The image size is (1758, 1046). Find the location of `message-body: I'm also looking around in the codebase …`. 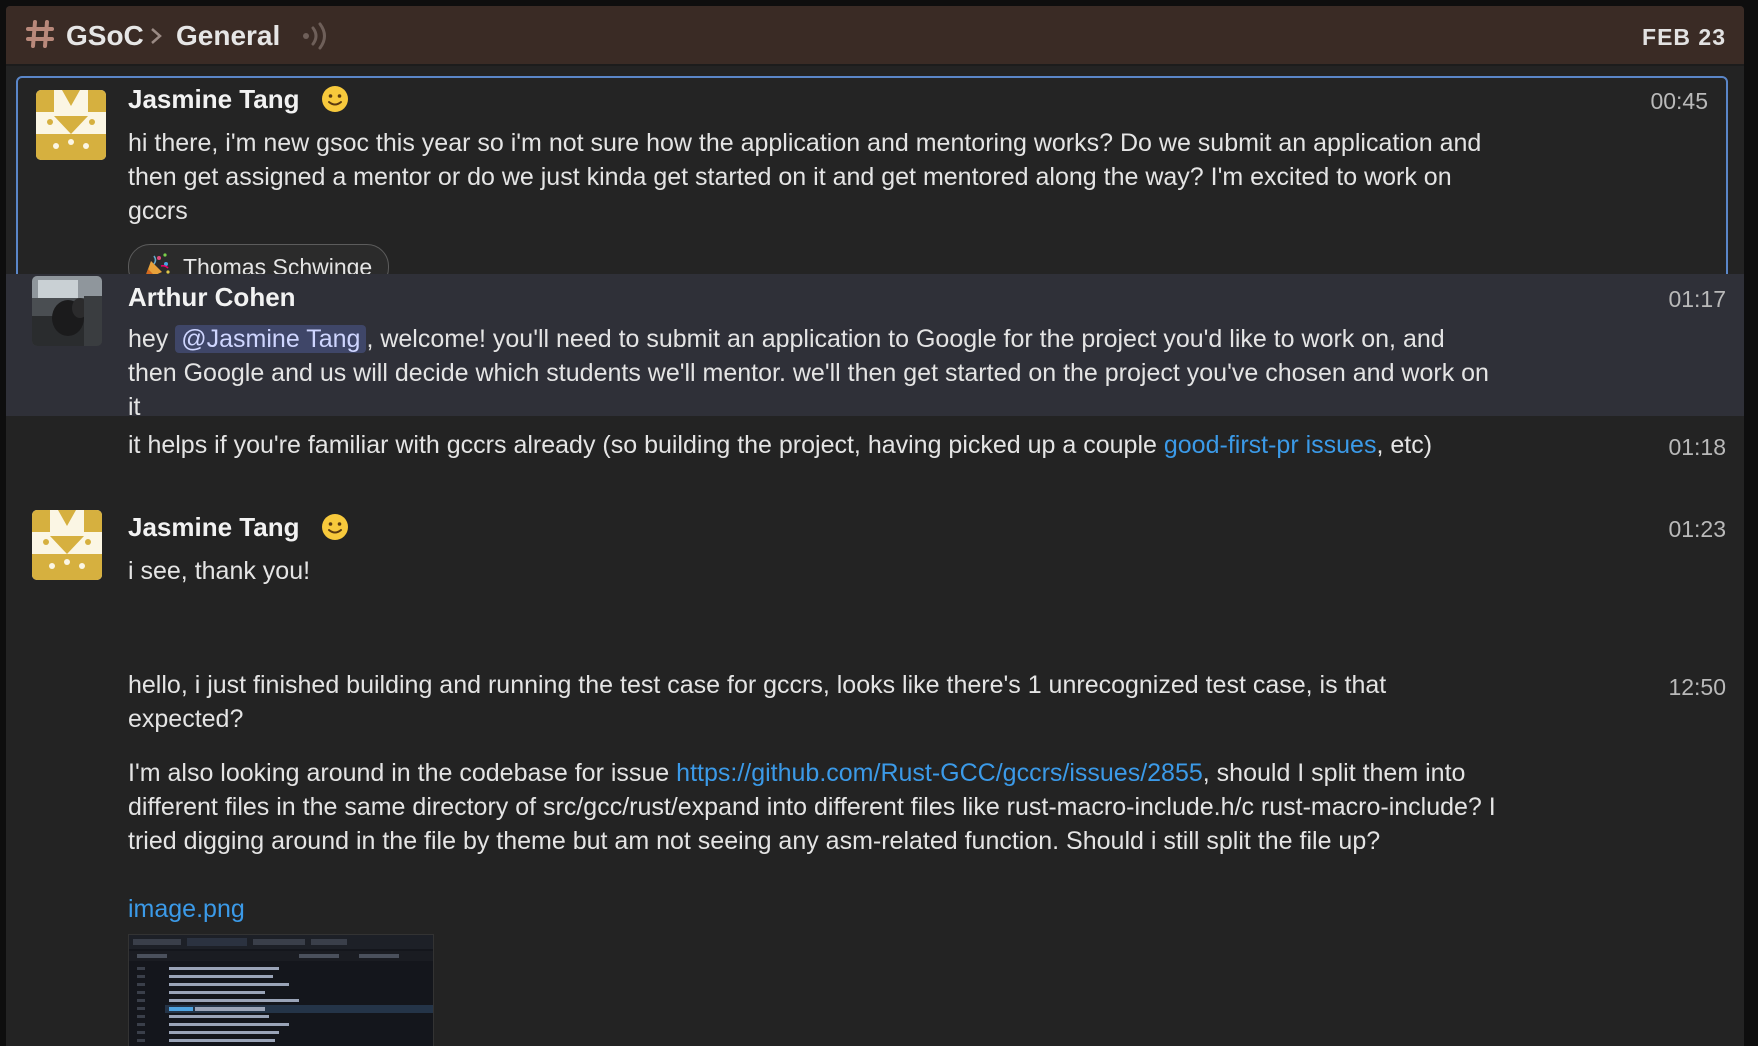

message-body: I'm also looking around in the codebase … is located at coordinates (812, 807).